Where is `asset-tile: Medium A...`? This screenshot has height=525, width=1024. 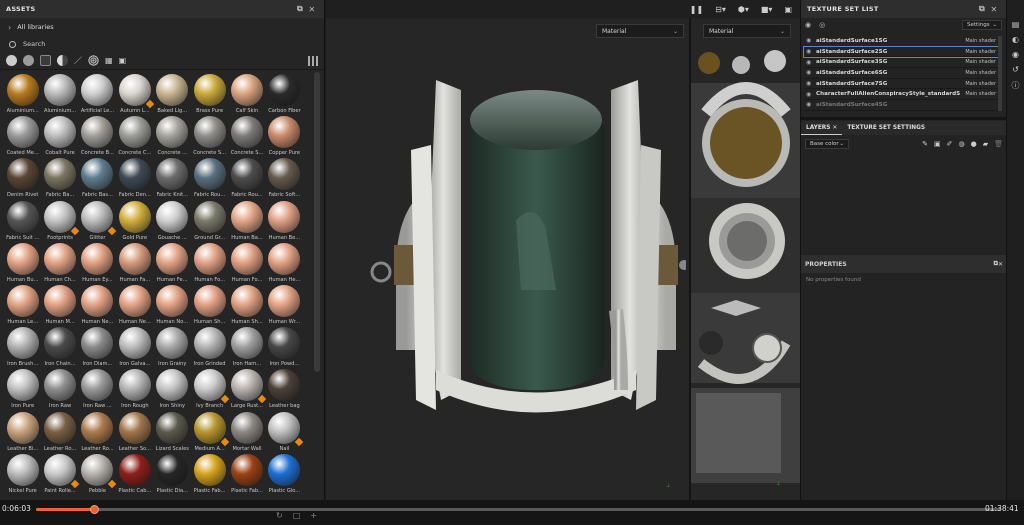
asset-tile: Medium A... is located at coordinates (210, 431).